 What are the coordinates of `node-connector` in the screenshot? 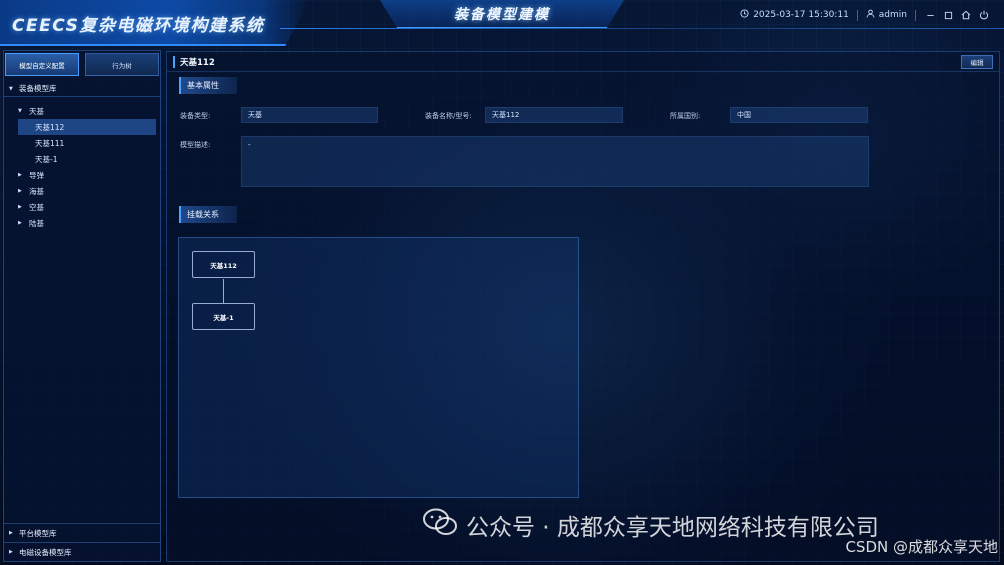 It's located at (223, 291).